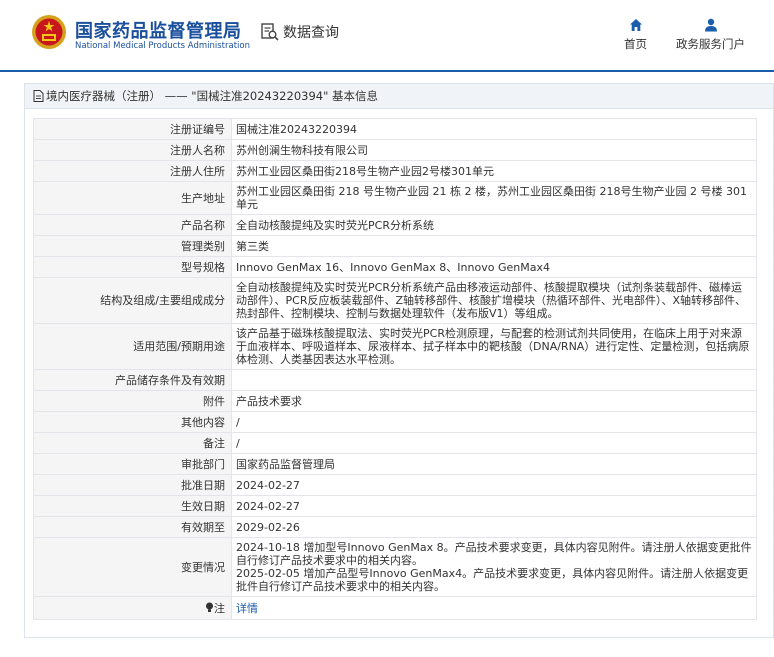 This screenshot has width=774, height=657. I want to click on row-value: 2029-02-26, so click(494, 527).